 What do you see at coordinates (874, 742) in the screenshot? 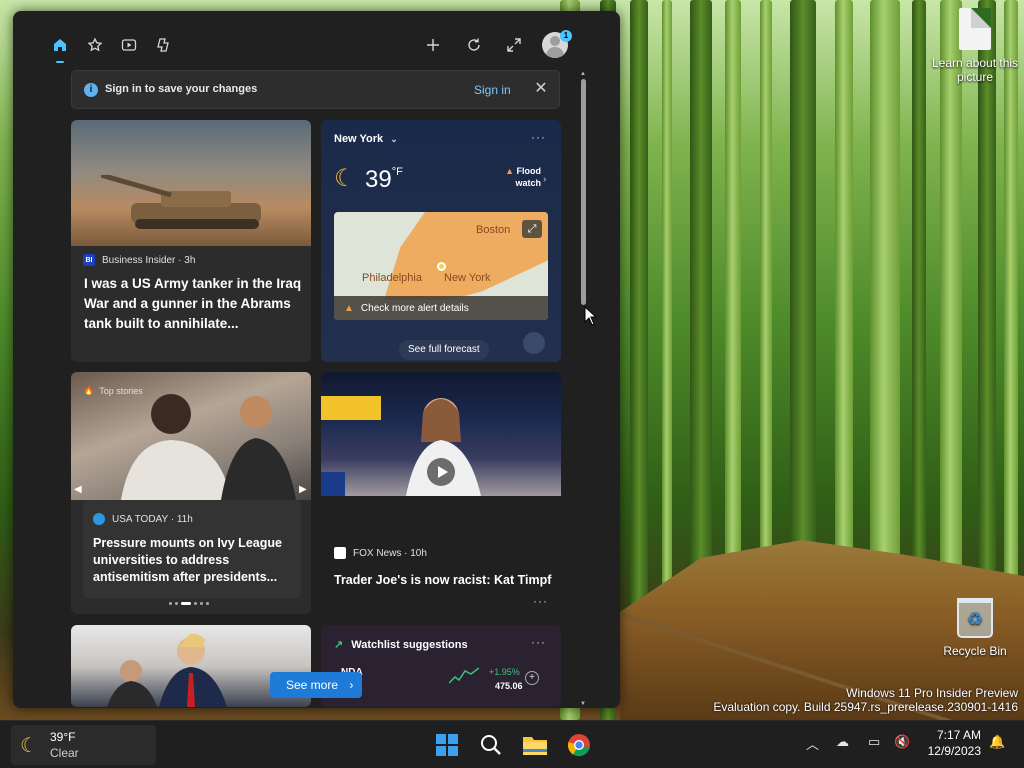
I see `network-icon: ▭` at bounding box center [874, 742].